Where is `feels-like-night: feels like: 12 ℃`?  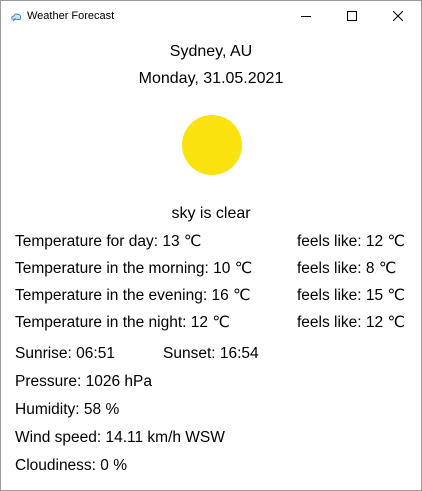 feels-like-night: feels like: 12 ℃ is located at coordinates (351, 322).